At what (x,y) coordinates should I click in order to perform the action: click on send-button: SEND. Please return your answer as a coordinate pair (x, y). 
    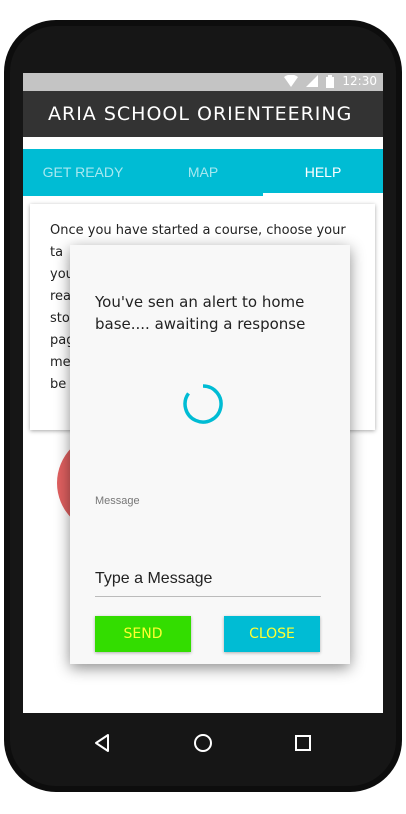
    Looking at the image, I should click on (143, 634).